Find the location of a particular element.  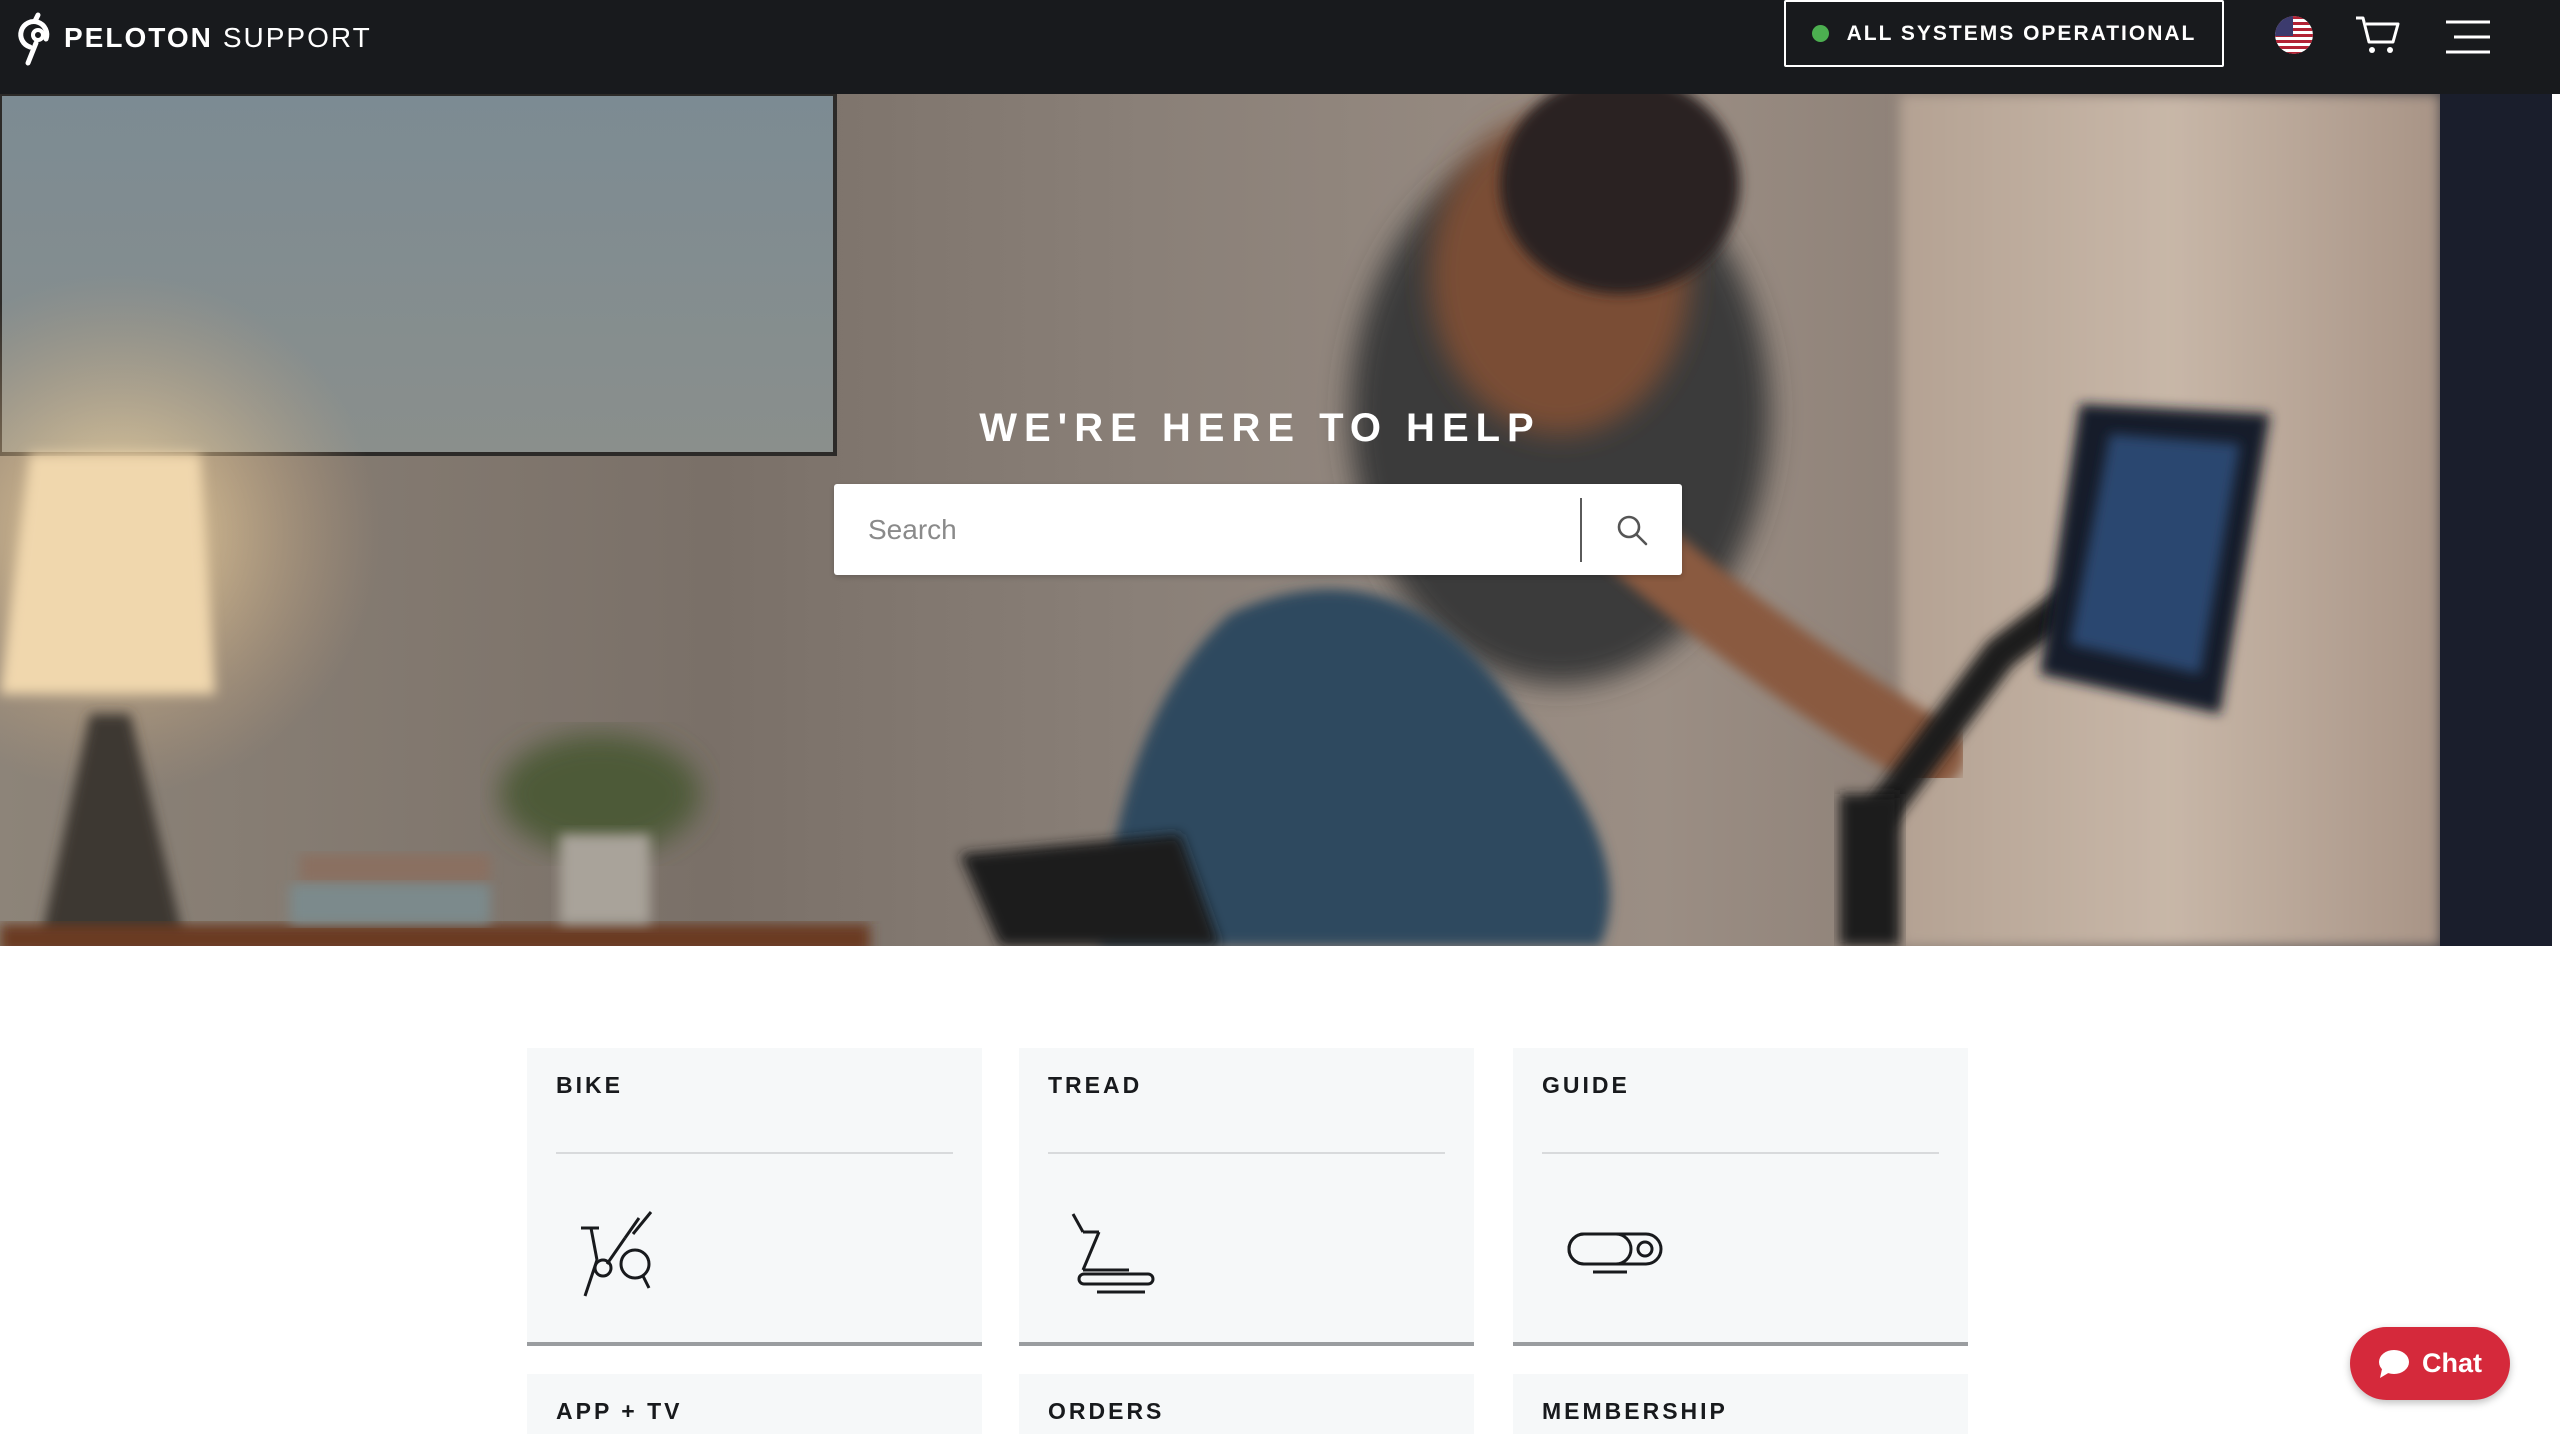

treadmill-icon is located at coordinates (1113, 1253).